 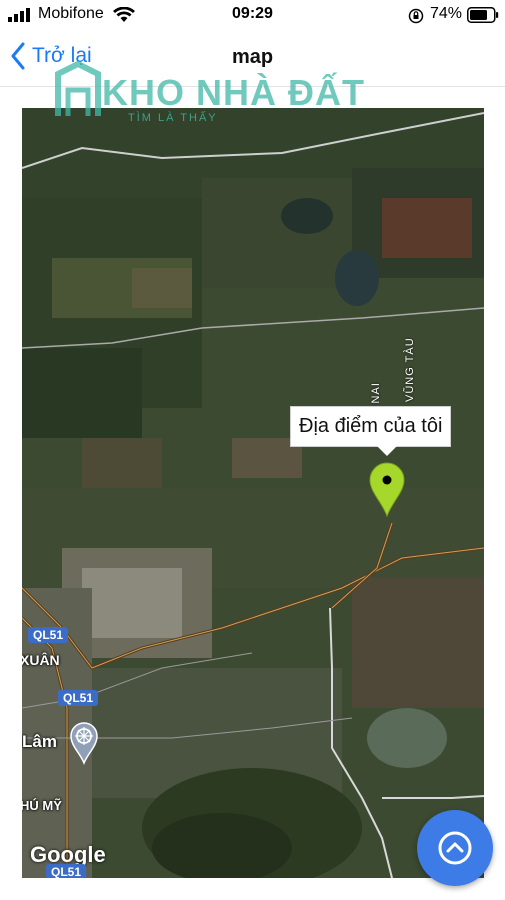 I want to click on battery-icon, so click(x=483, y=15).